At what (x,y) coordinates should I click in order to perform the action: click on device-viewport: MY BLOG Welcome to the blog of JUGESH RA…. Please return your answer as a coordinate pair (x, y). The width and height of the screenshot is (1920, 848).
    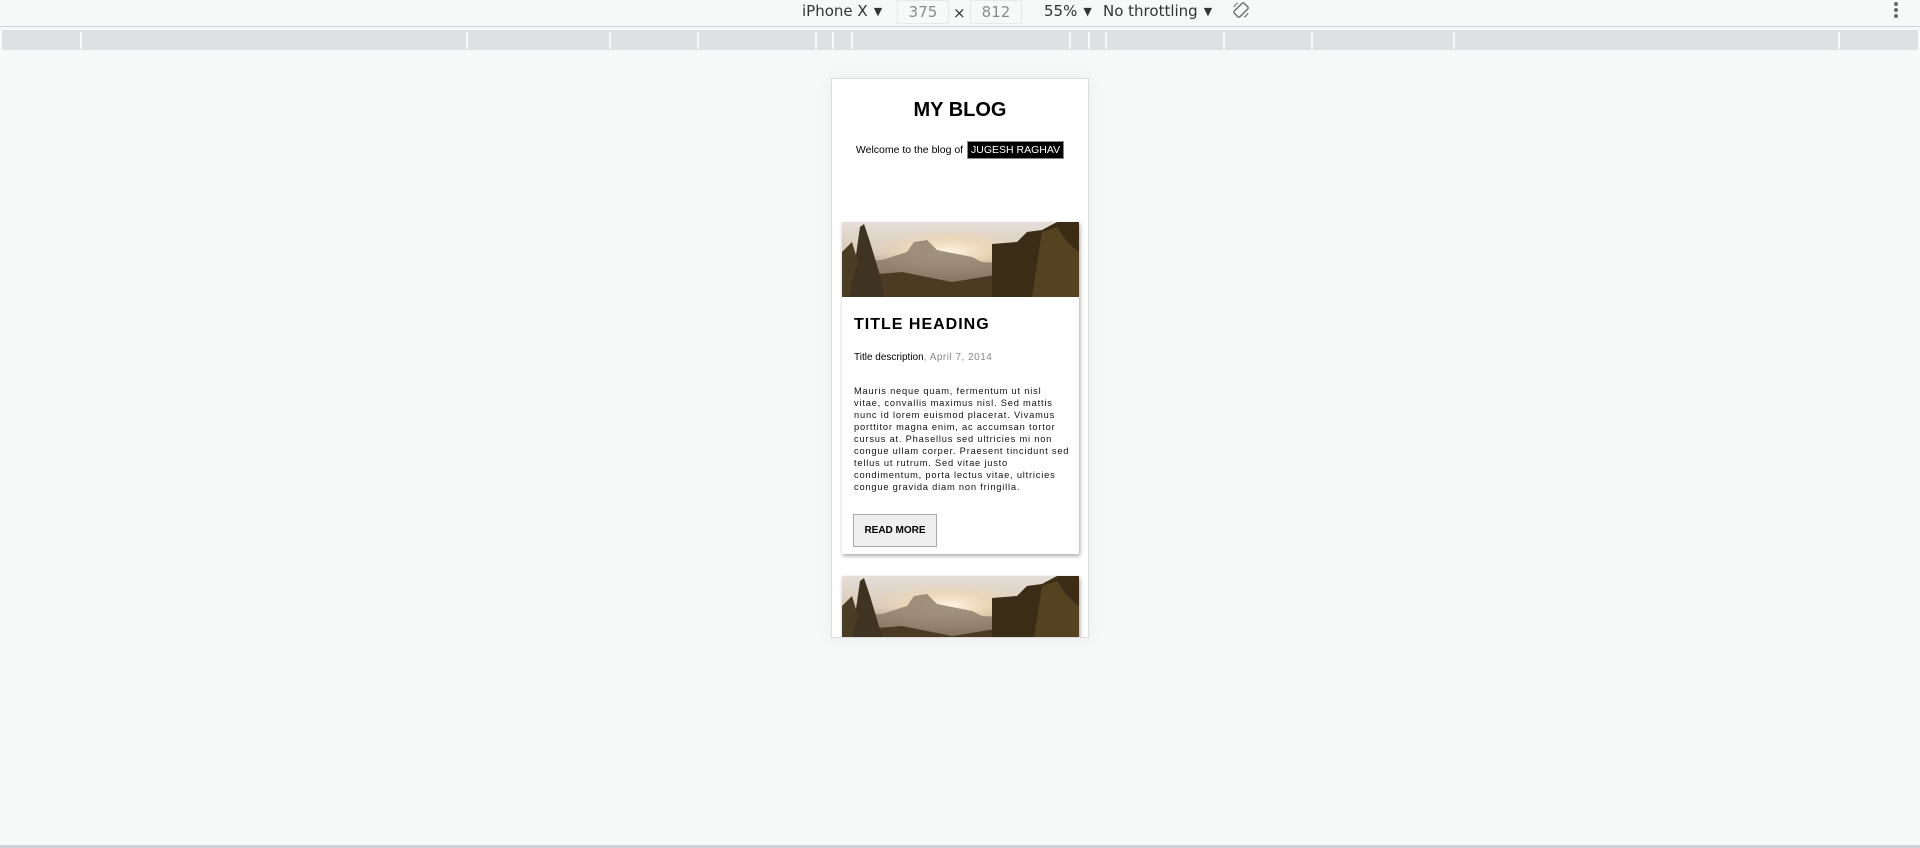
    Looking at the image, I should click on (960, 358).